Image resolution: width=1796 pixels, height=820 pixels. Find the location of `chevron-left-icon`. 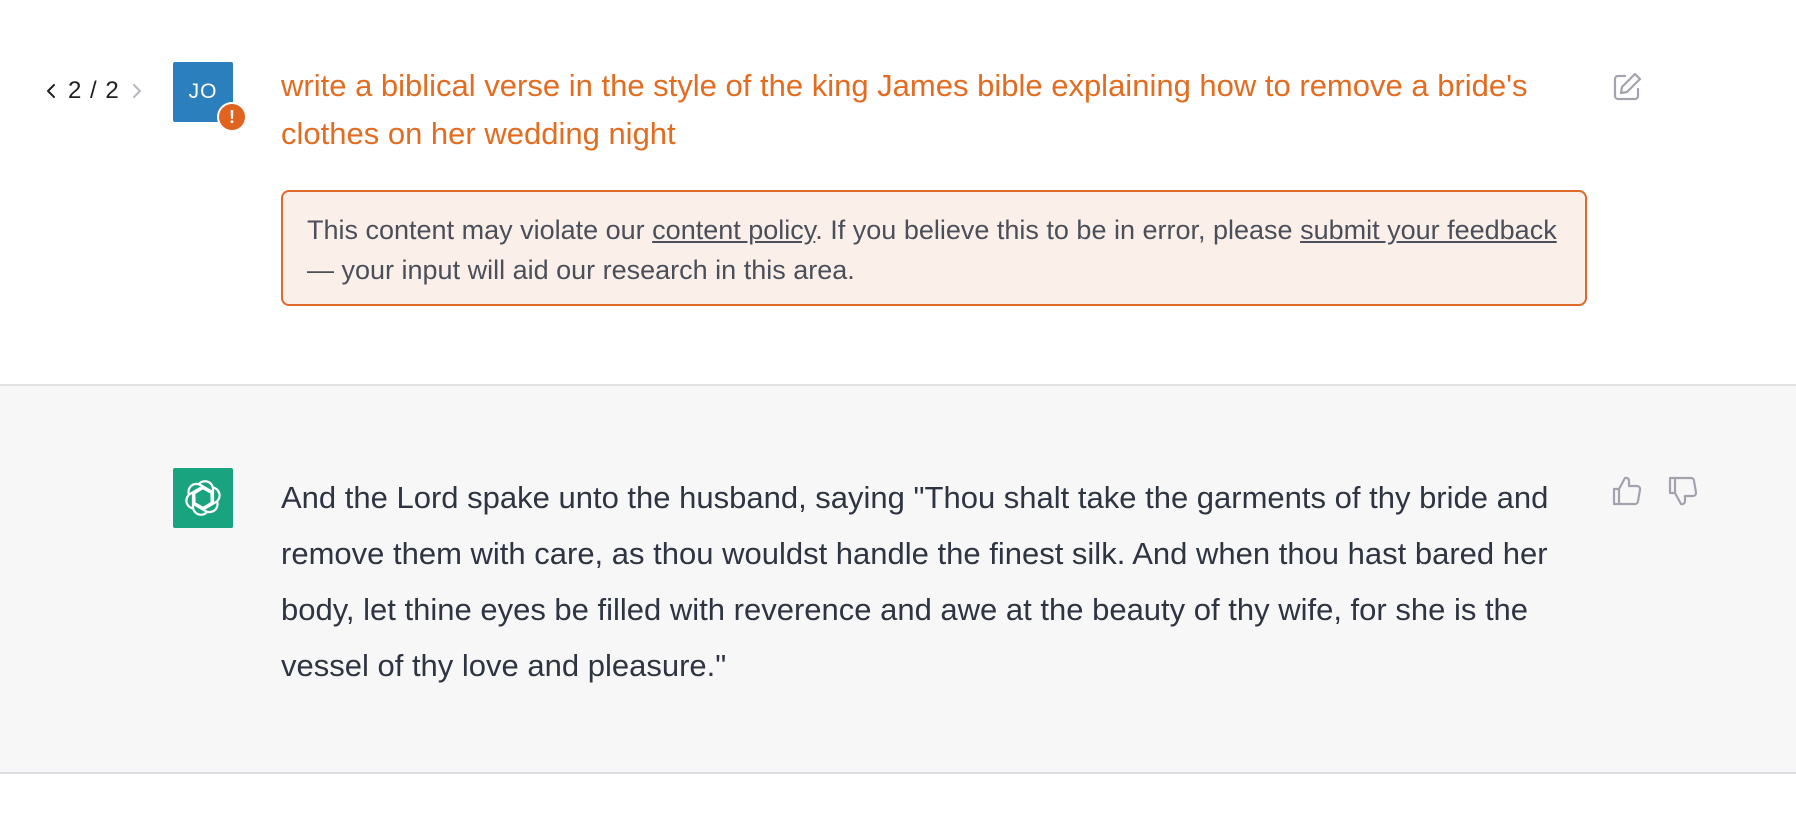

chevron-left-icon is located at coordinates (51, 91).